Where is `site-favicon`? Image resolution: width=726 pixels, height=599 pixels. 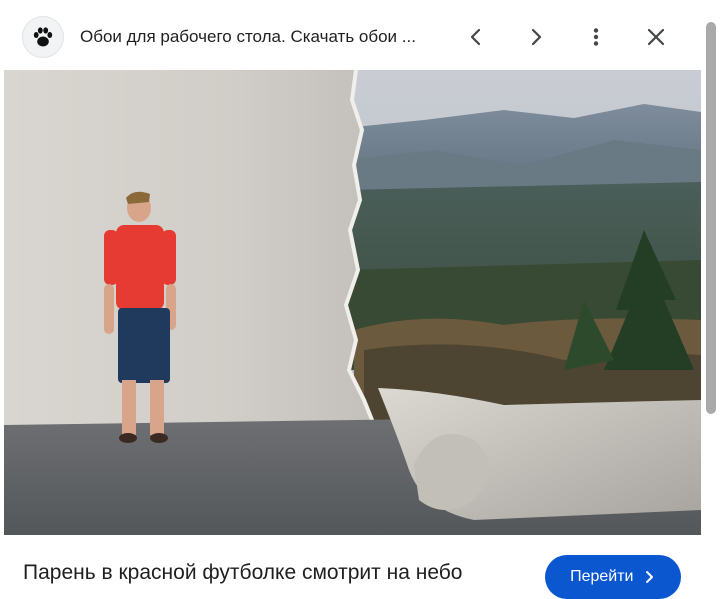 site-favicon is located at coordinates (43, 37).